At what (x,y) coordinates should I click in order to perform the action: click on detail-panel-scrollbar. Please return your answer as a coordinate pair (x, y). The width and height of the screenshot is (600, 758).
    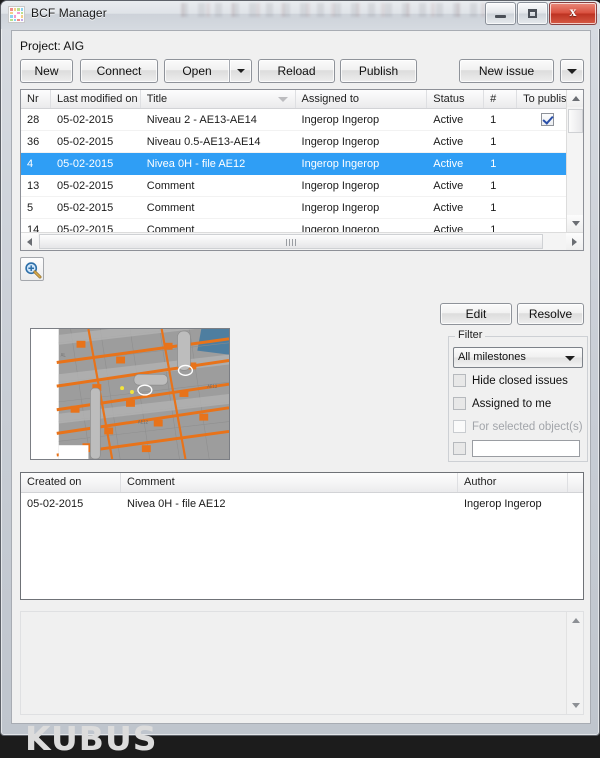
    Looking at the image, I should click on (574, 663).